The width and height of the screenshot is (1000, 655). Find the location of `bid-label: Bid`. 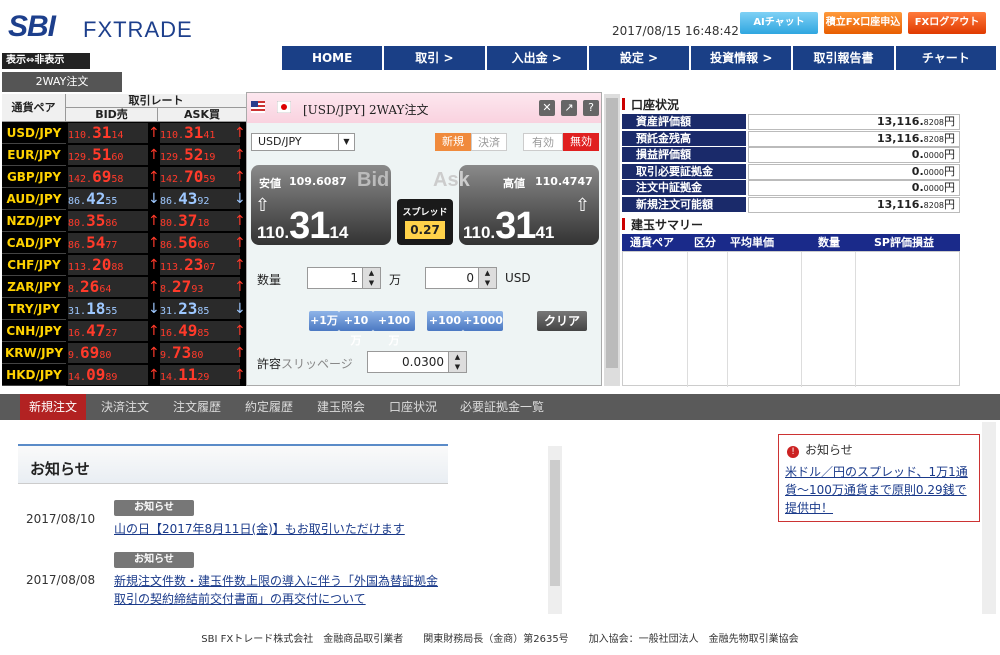

bid-label: Bid is located at coordinates (373, 180).